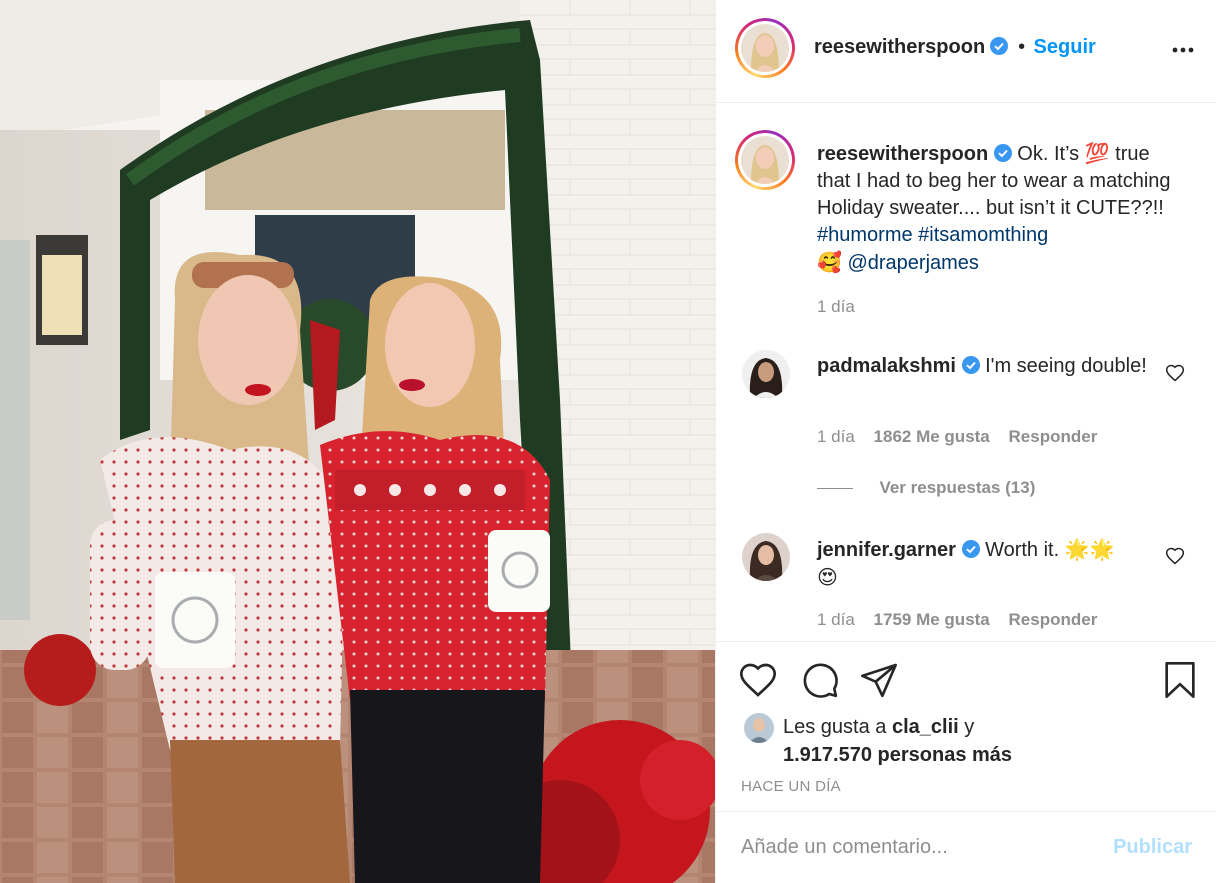 This screenshot has height=883, width=1216. I want to click on liker-avatar, so click(759, 728).